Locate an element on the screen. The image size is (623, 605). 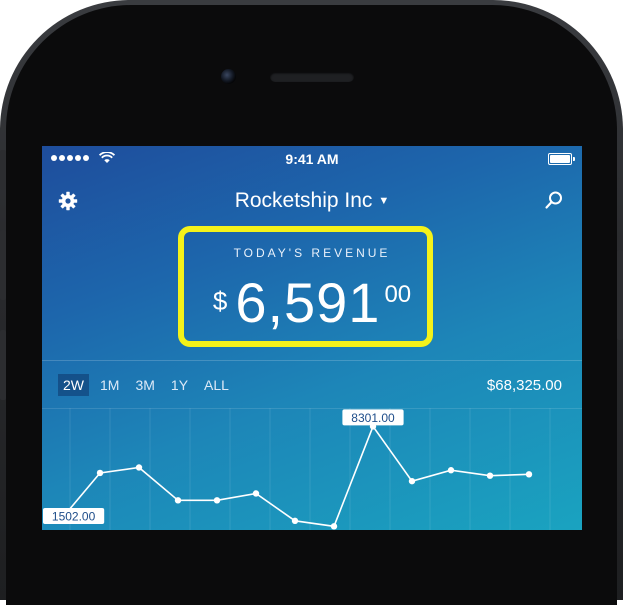
earpiece-speaker is located at coordinates (312, 77).